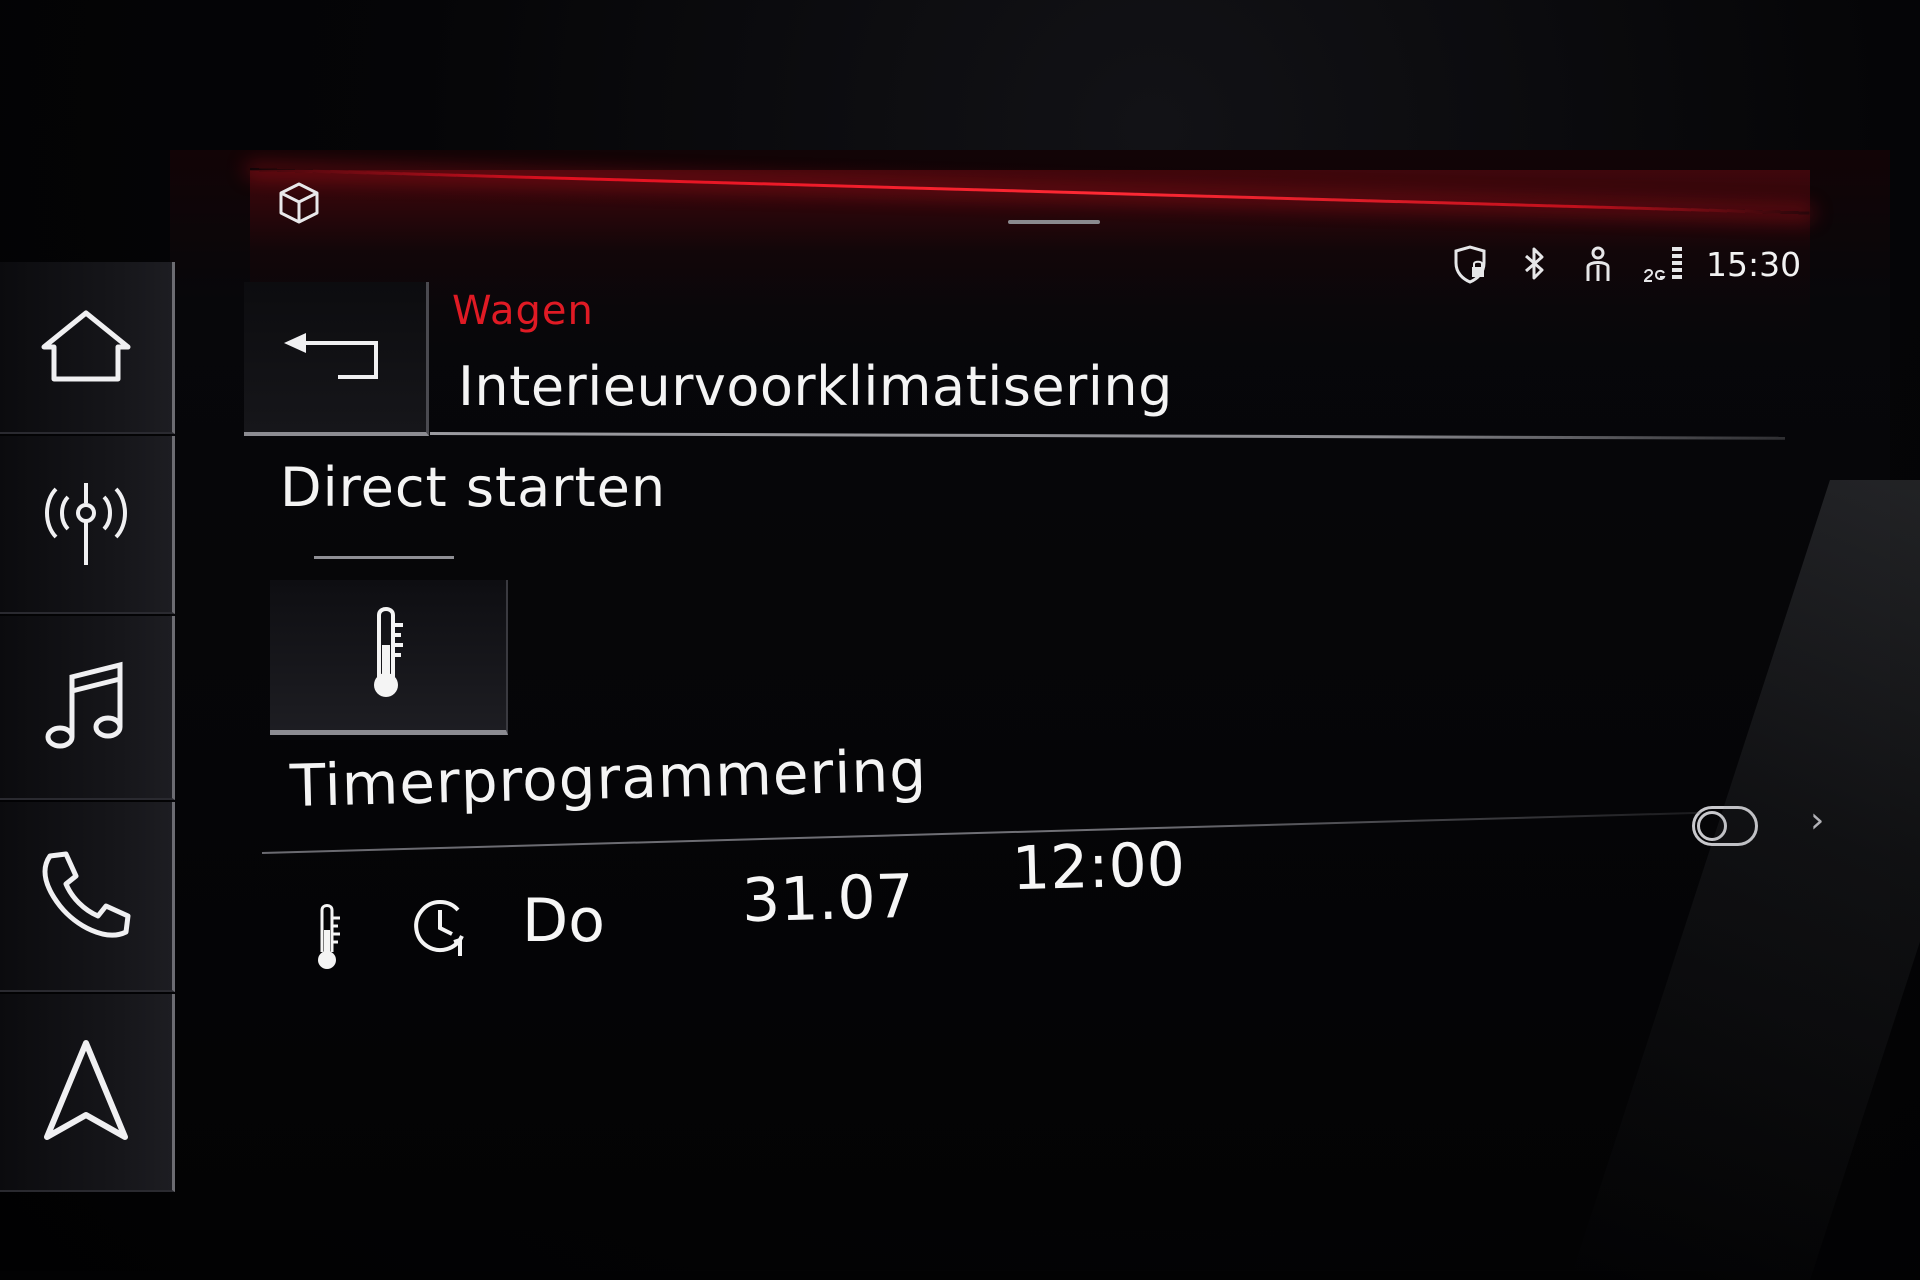  I want to click on sidebar-item-radio, so click(87, 525).